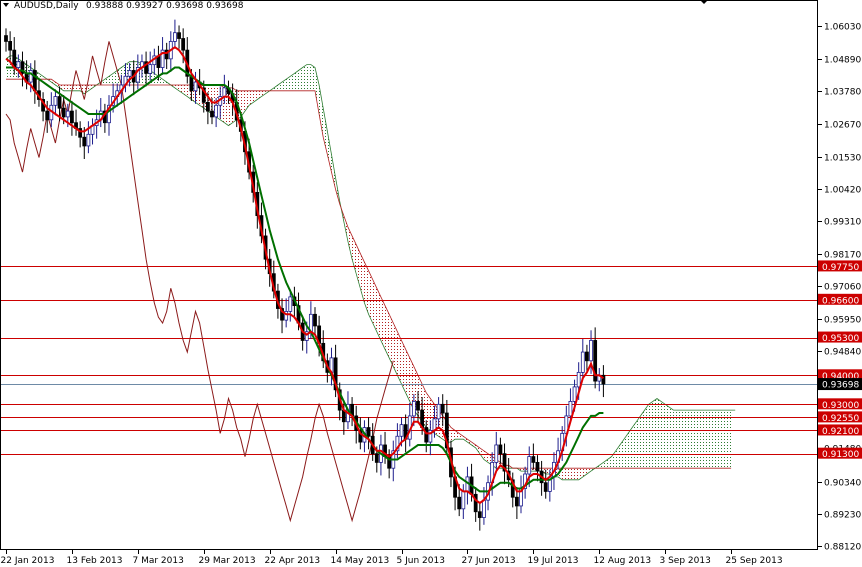  Describe the element at coordinates (840, 301) in the screenshot. I see `level-label: 0.96600` at that location.